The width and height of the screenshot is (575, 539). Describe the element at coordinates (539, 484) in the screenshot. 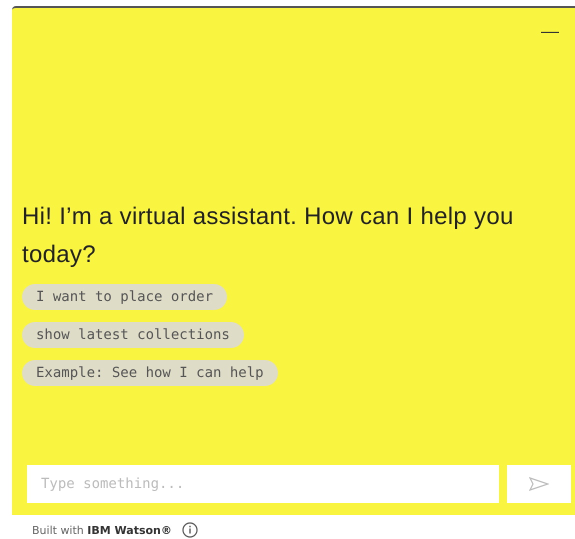

I see `send-icon` at that location.